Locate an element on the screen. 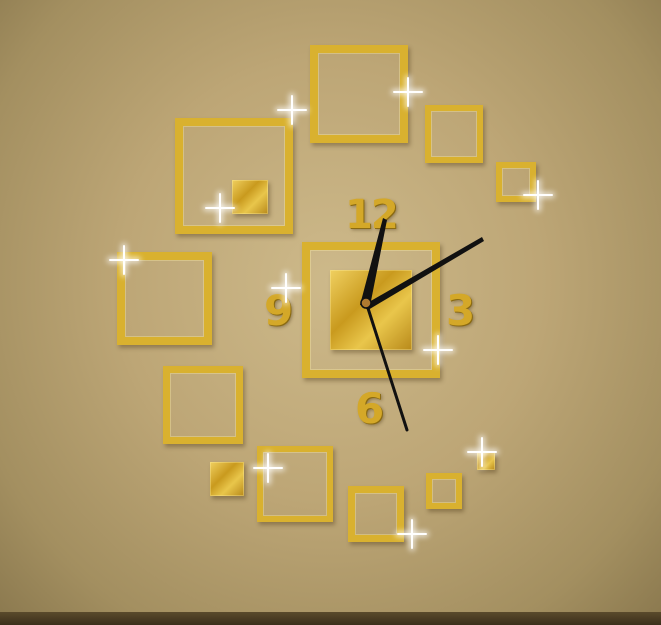 This screenshot has height=625, width=661. clock-hands is located at coordinates (422, 325).